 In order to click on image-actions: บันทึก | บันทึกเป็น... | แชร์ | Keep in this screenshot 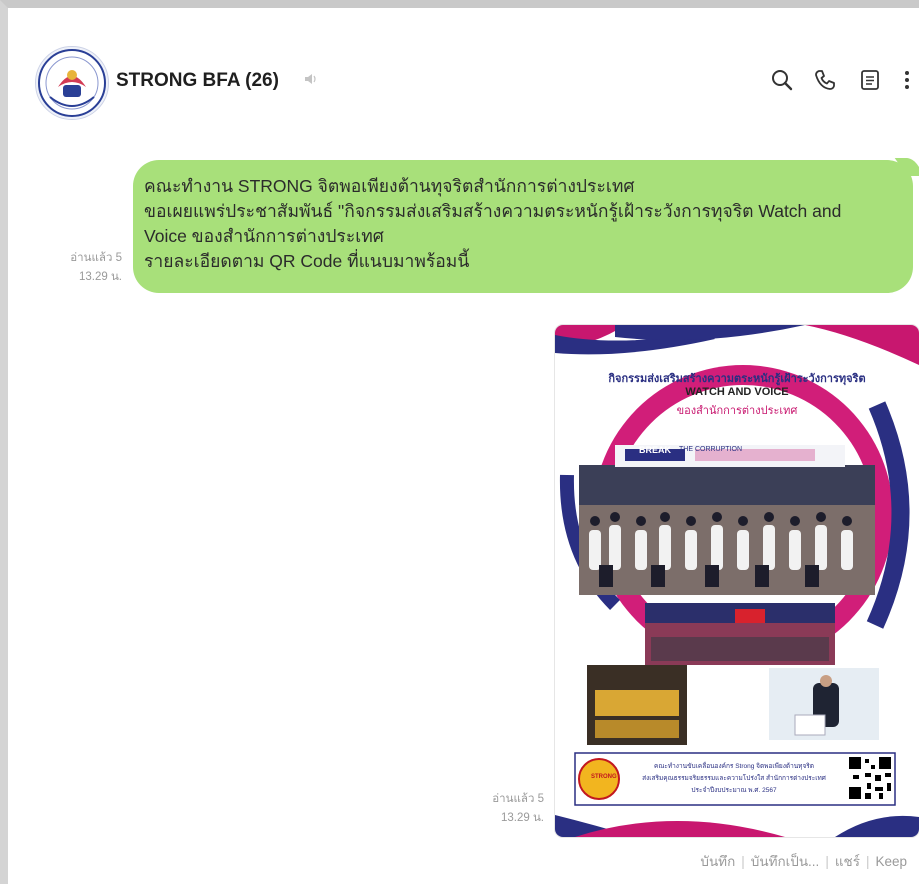, I will do `click(803, 861)`.